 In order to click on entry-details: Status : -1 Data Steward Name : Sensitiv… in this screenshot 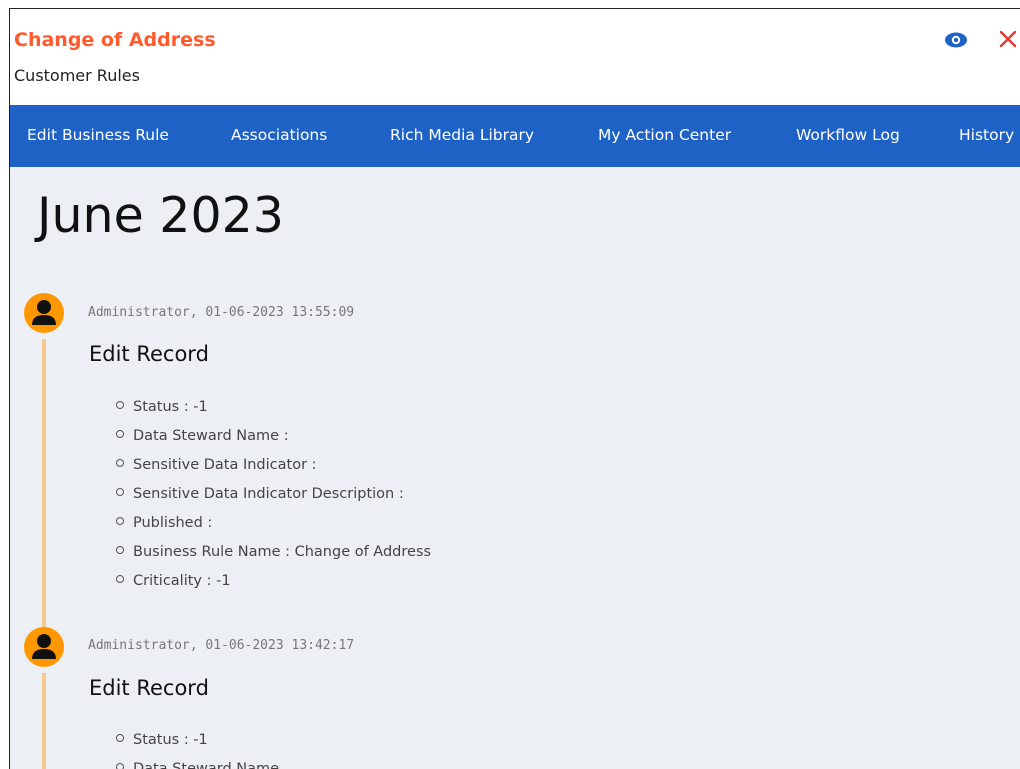, I will do `click(273, 494)`.